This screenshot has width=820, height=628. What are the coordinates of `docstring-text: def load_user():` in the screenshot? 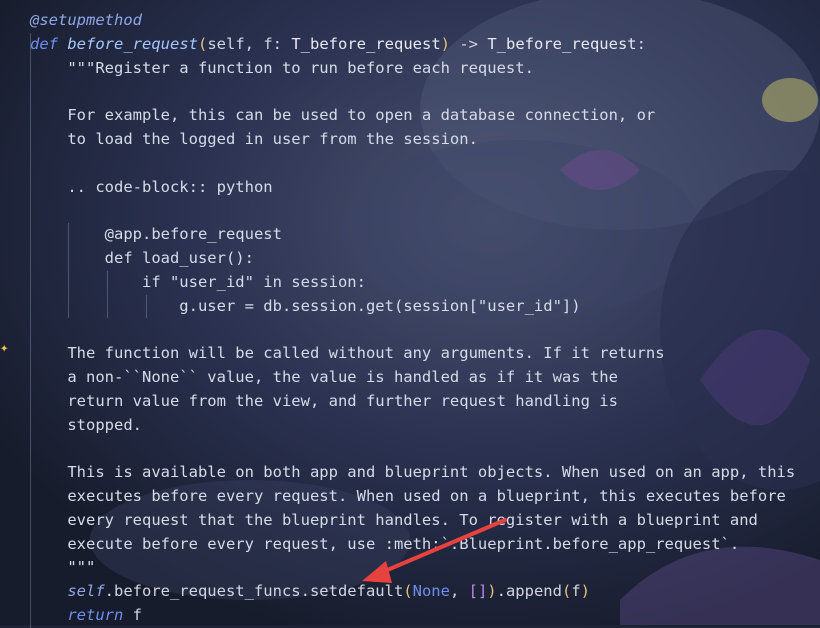 It's located at (142, 257).